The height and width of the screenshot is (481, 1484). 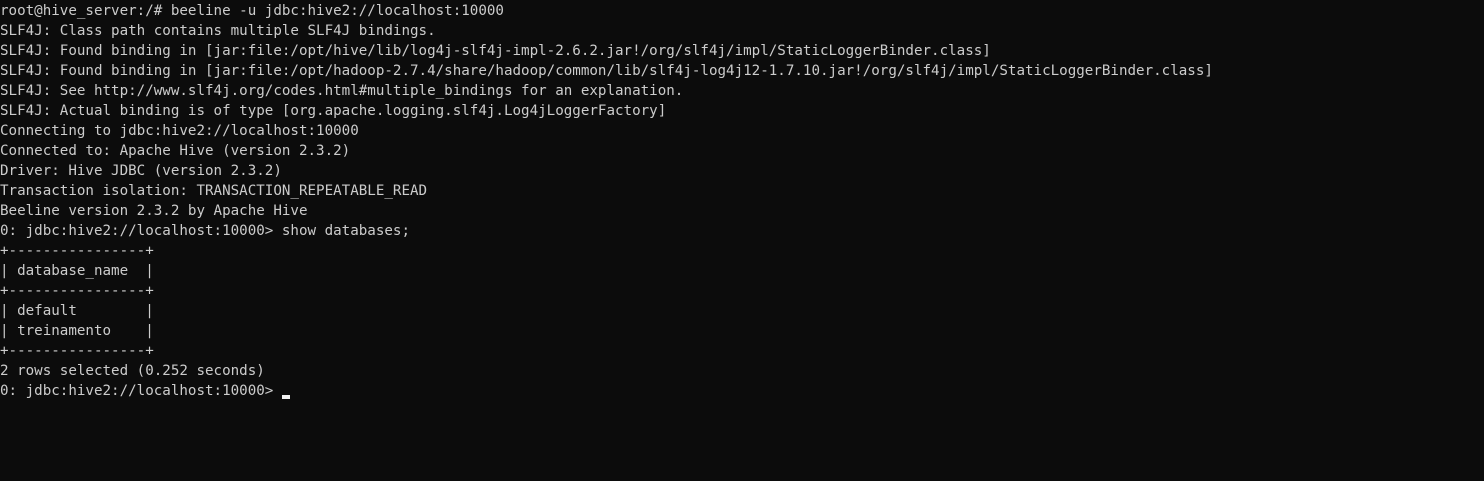 I want to click on result-table-header: | database_name |, so click(x=77, y=271).